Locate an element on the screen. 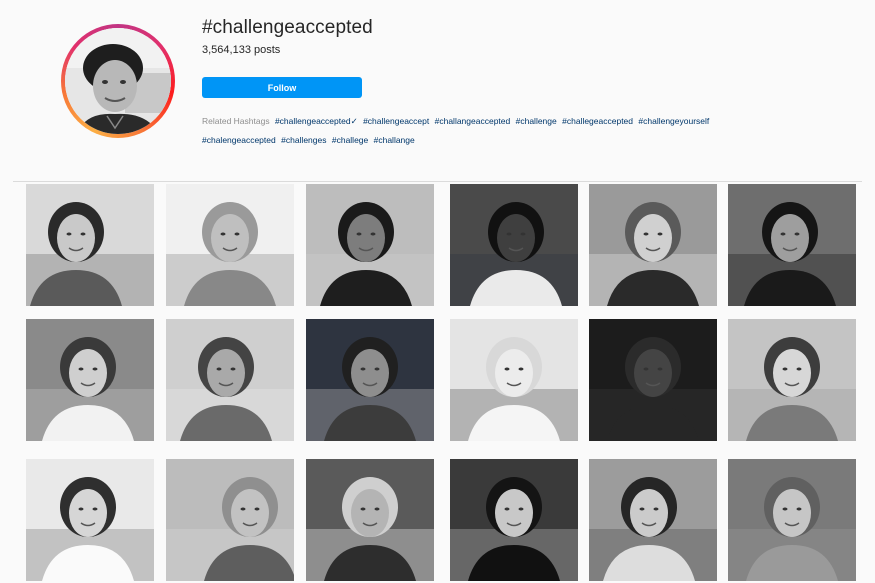  post-long-hair-woman-closeup is located at coordinates (653, 245).